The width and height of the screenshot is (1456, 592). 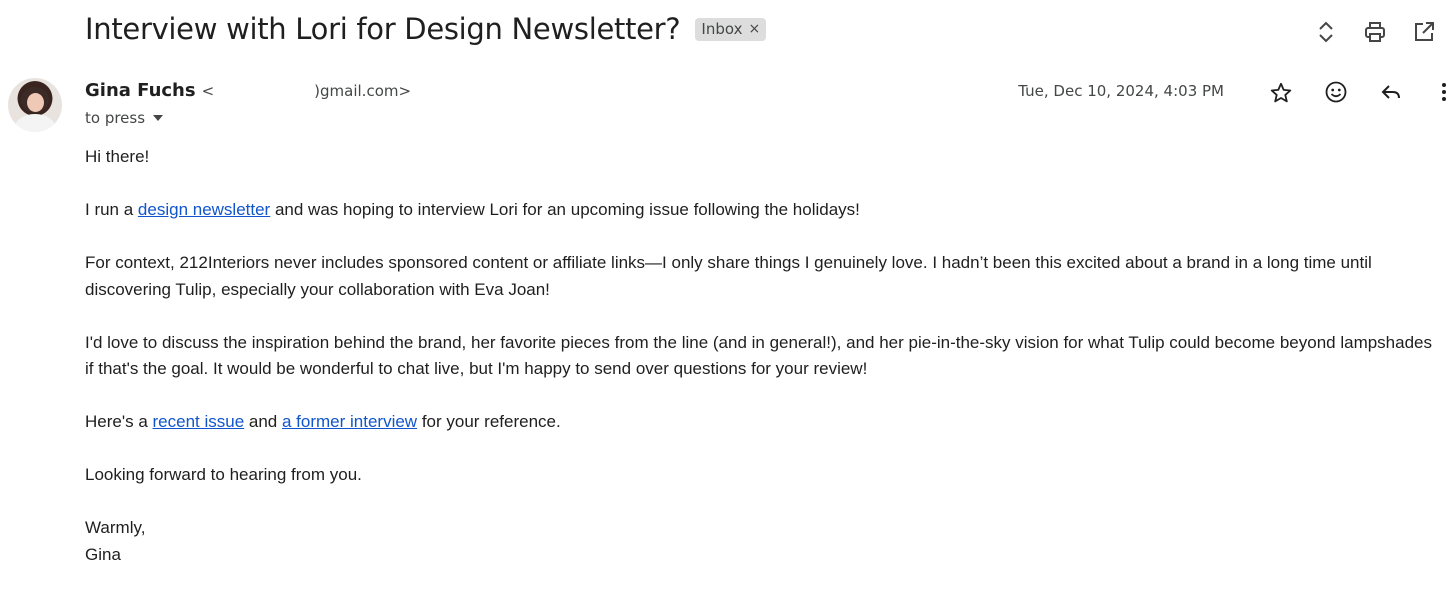 I want to click on recipient-details-toggle: to press, so click(x=124, y=118).